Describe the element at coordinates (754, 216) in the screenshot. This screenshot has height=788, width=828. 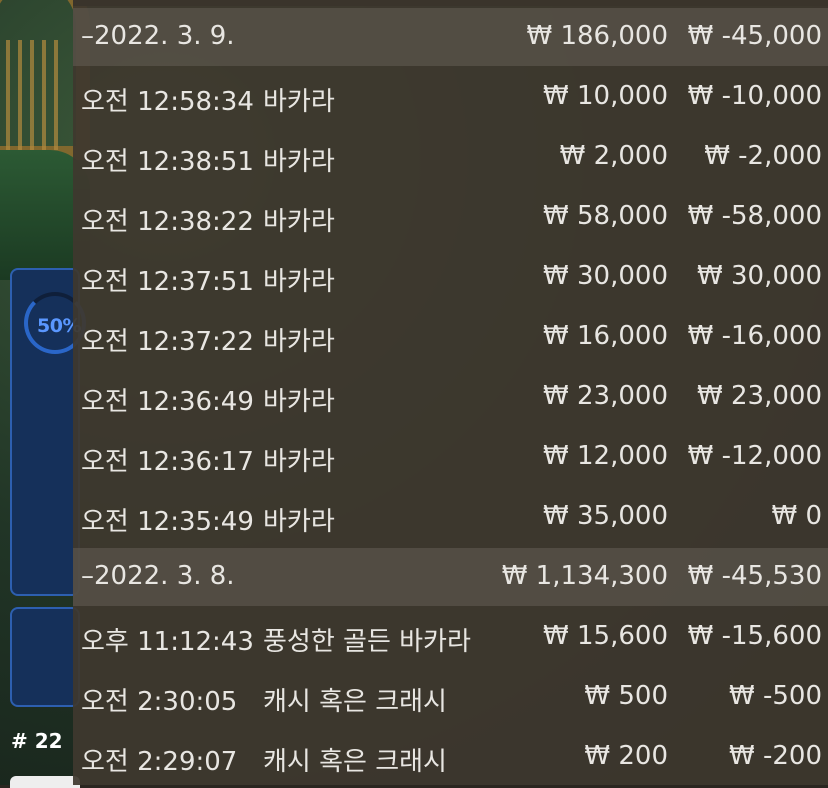
I see `row-win: ₩ -58,000` at that location.